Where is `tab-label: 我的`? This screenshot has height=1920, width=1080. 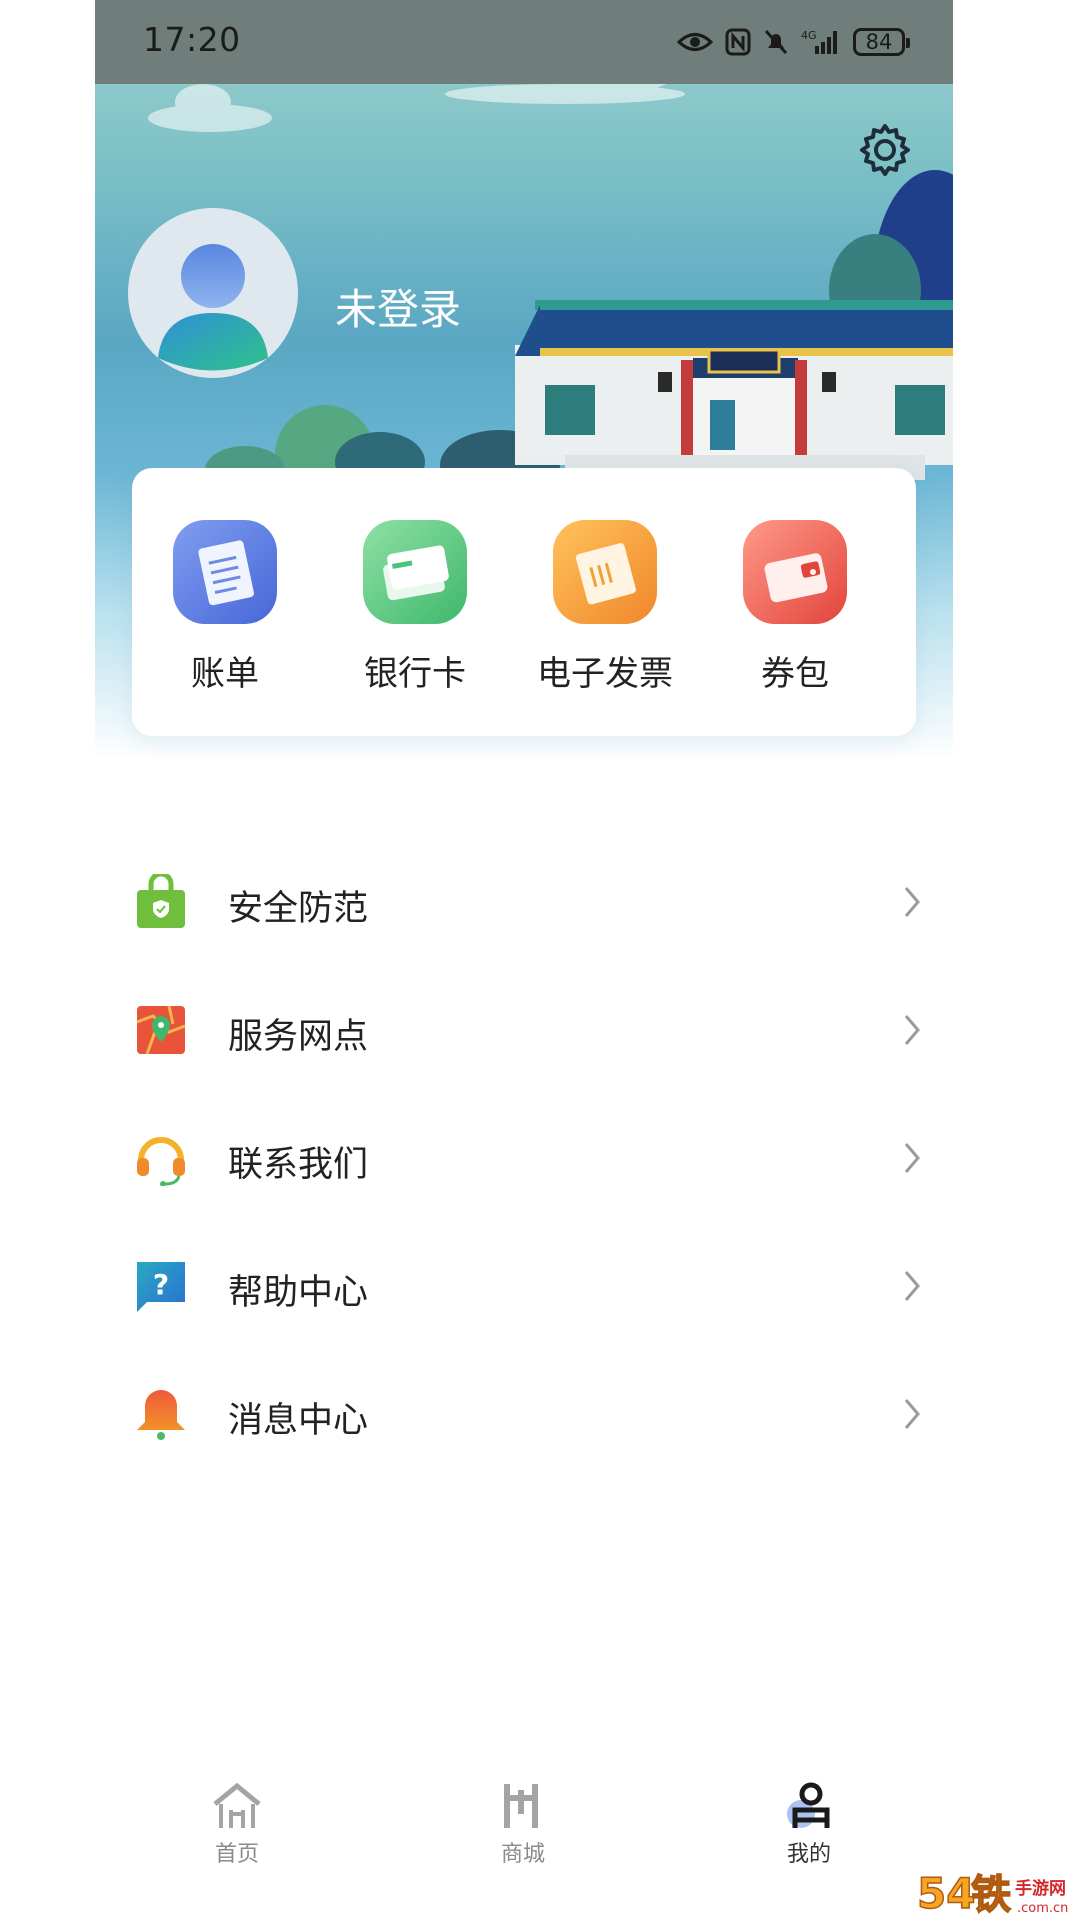 tab-label: 我的 is located at coordinates (808, 1854).